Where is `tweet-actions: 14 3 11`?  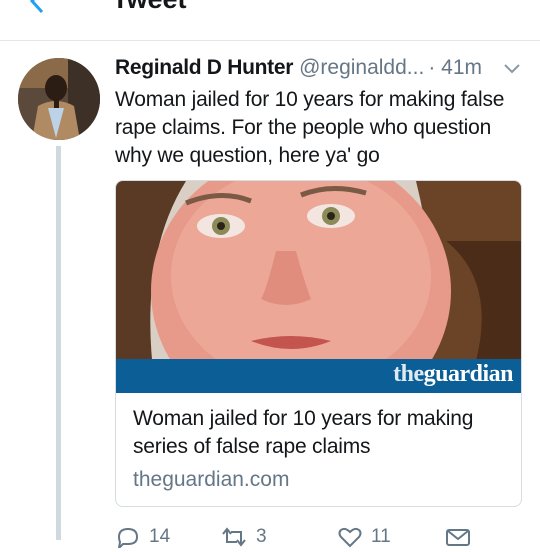
tweet-actions: 14 3 11 is located at coordinates (325, 537).